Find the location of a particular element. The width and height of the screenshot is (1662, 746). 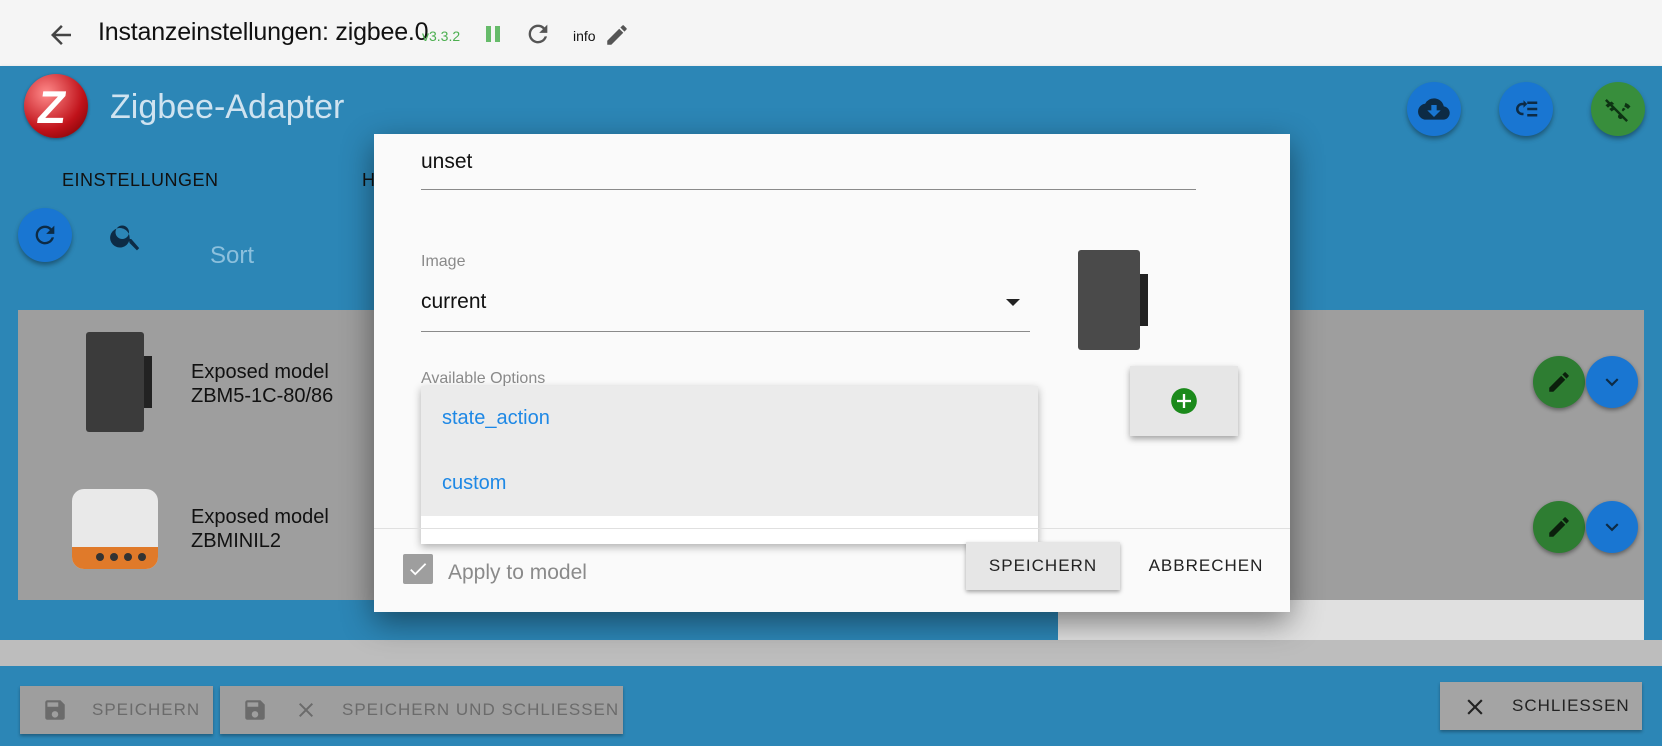

mini-relay-image is located at coordinates (115, 529).